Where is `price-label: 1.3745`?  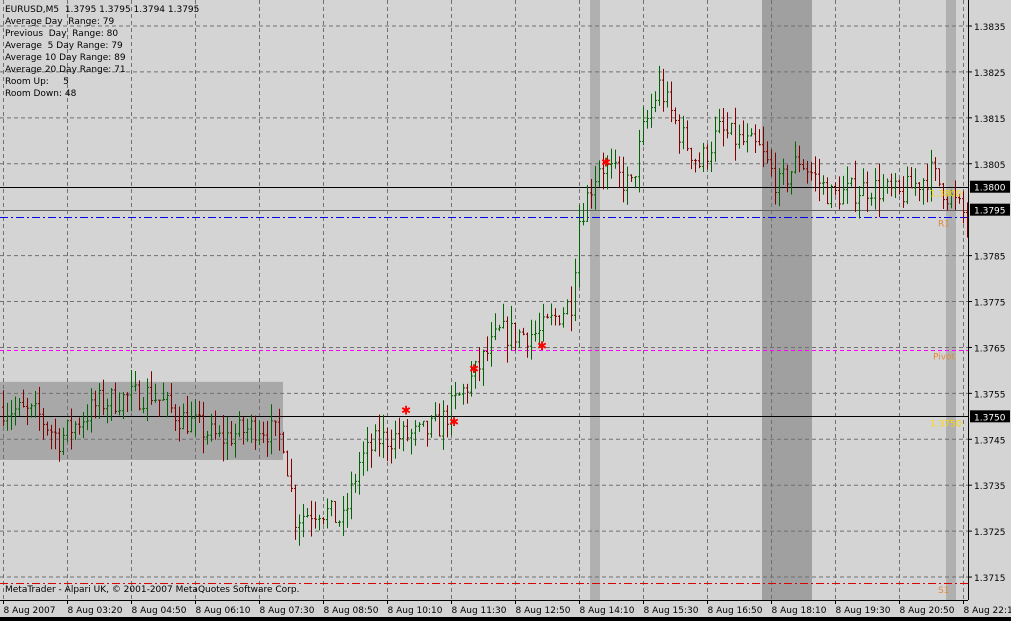 price-label: 1.3745 is located at coordinates (990, 441).